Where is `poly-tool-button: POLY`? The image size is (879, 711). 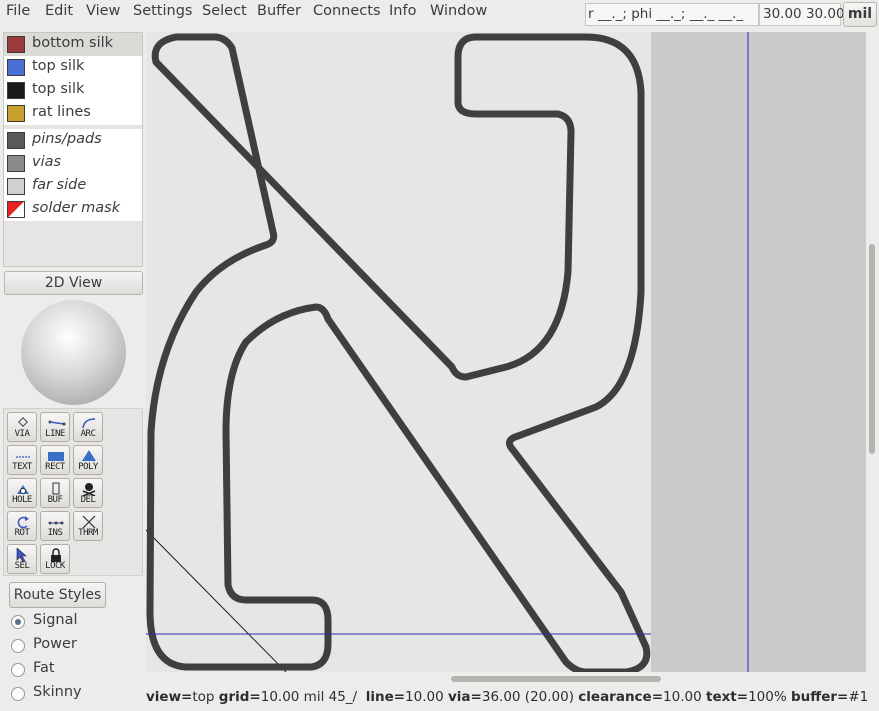
poly-tool-button: POLY is located at coordinates (88, 460).